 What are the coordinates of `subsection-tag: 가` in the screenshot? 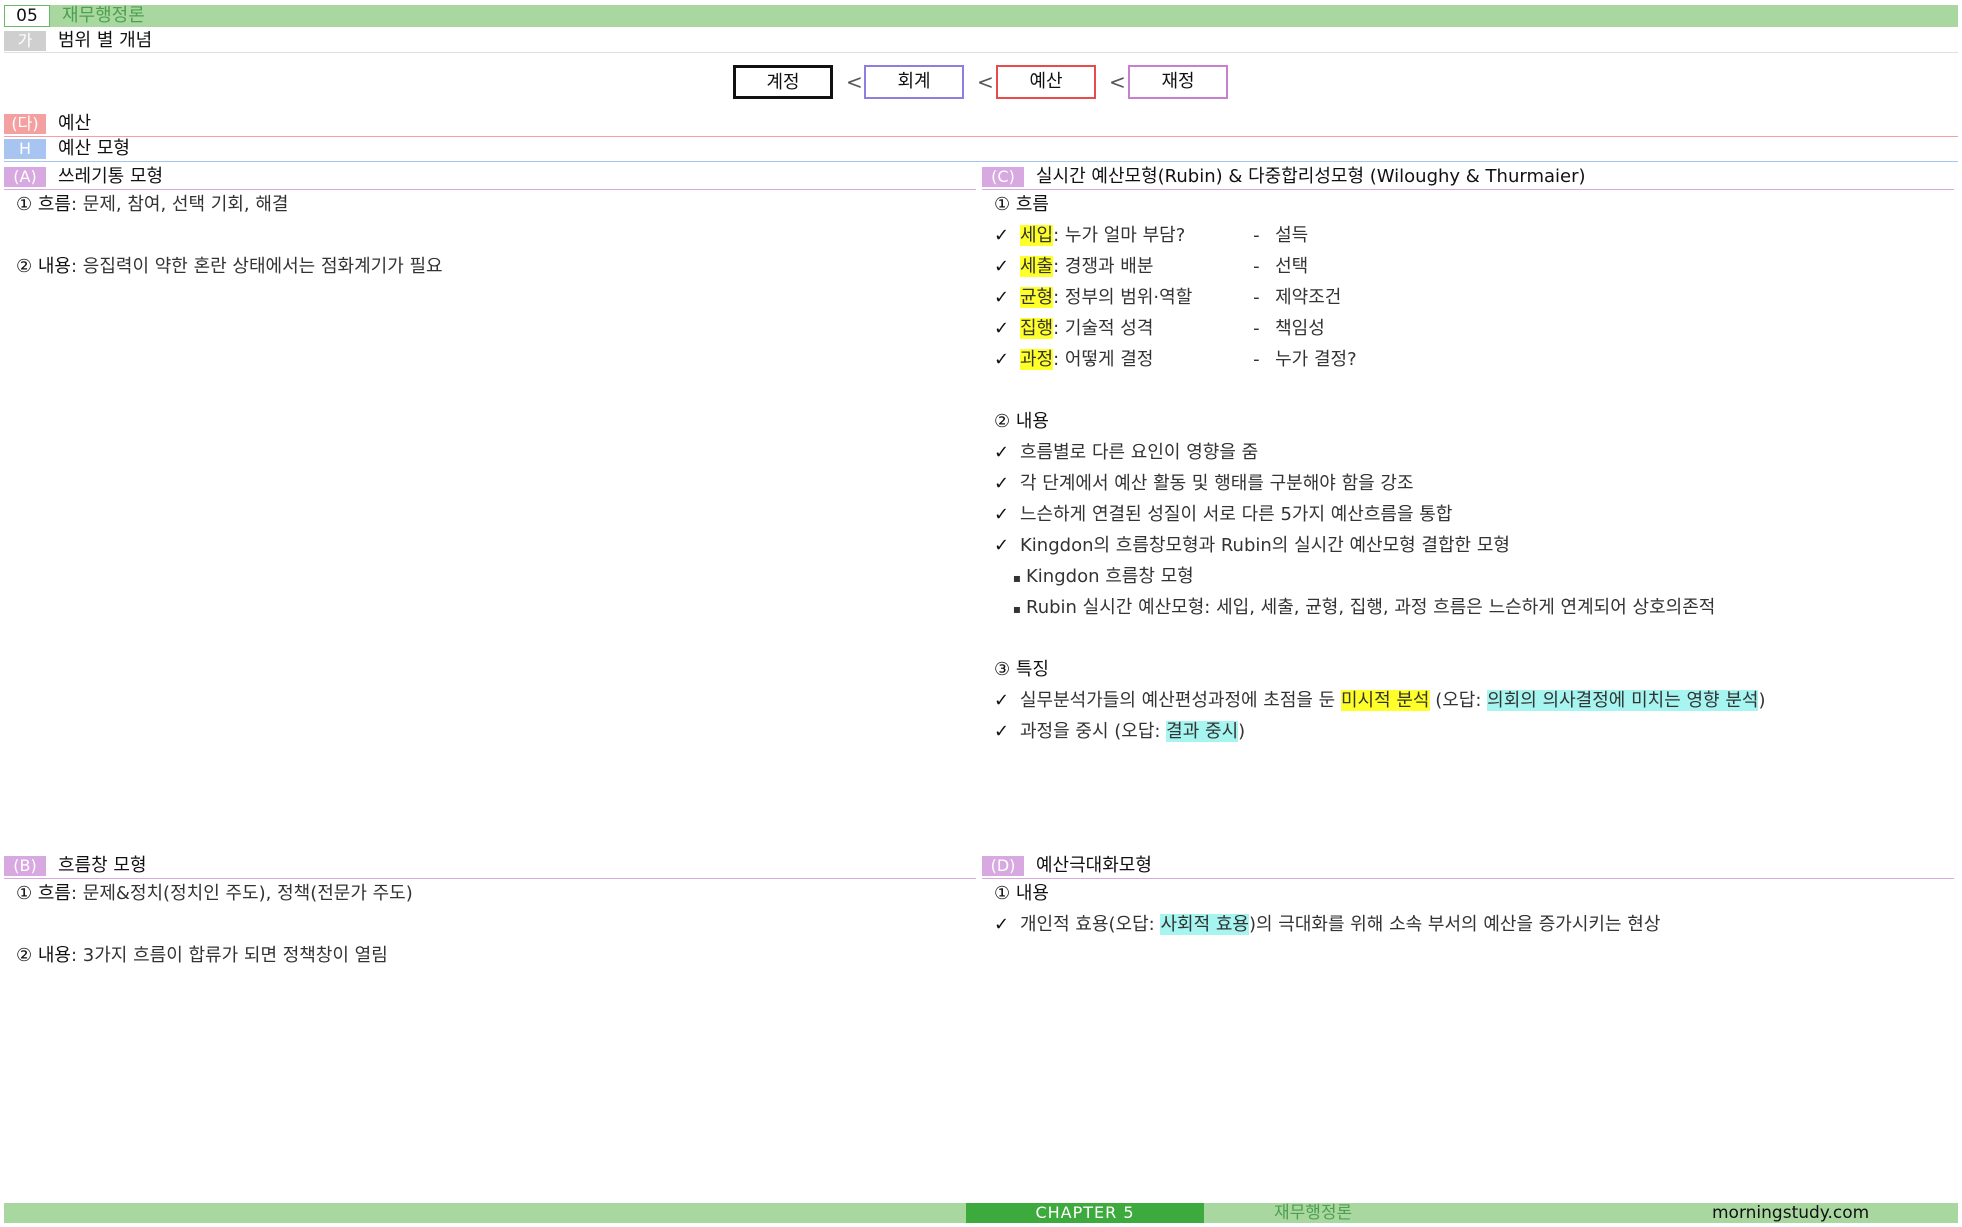 It's located at (25, 41).